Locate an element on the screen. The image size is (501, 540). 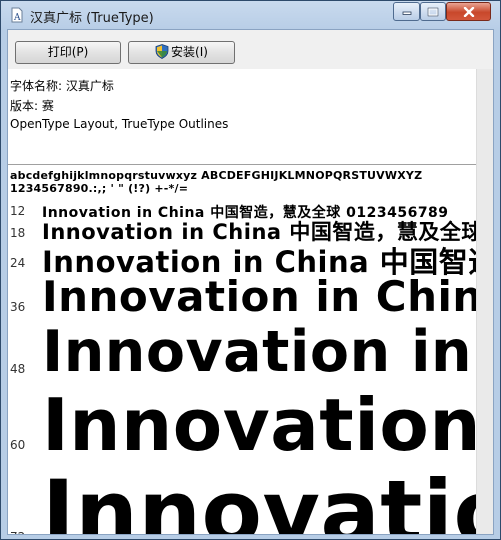
print-button-label: 打印(P) is located at coordinates (68, 52).